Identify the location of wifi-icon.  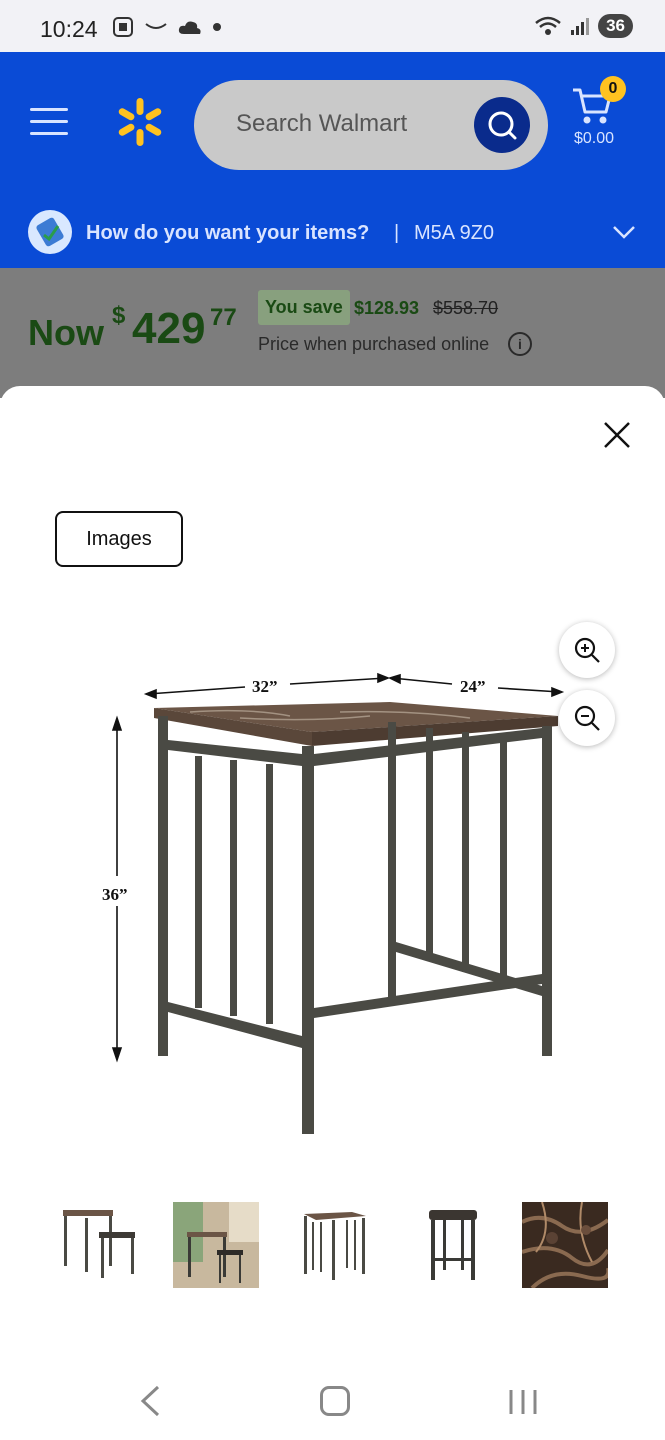
(548, 25).